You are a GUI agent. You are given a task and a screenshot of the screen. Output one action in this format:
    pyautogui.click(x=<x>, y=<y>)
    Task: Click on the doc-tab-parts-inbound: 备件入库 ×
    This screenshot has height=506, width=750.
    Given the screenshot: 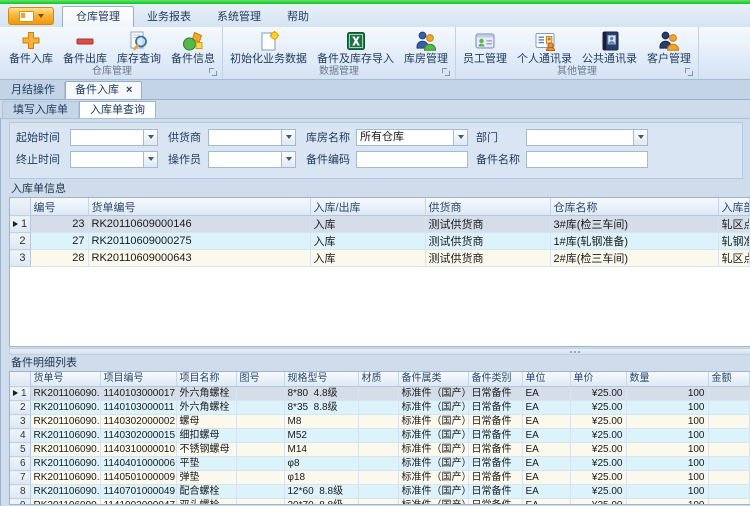 What is the action you would take?
    pyautogui.click(x=104, y=90)
    